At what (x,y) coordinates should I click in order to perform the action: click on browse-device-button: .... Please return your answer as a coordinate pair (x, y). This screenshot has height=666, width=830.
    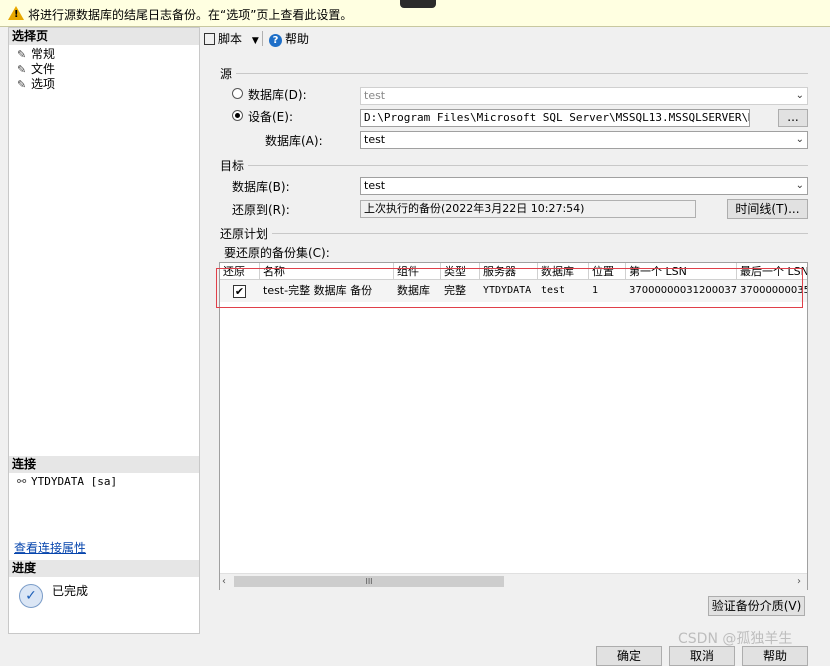
    Looking at the image, I should click on (793, 118).